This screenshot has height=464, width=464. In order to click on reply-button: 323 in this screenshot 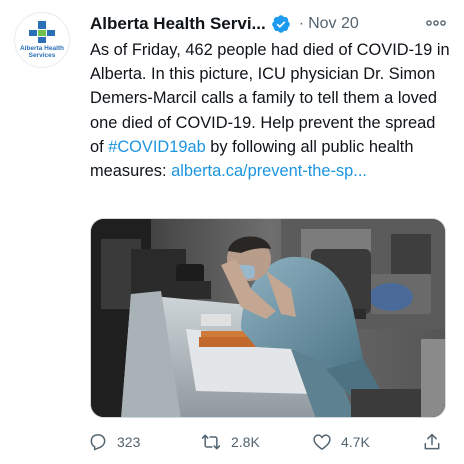, I will do `click(114, 442)`.